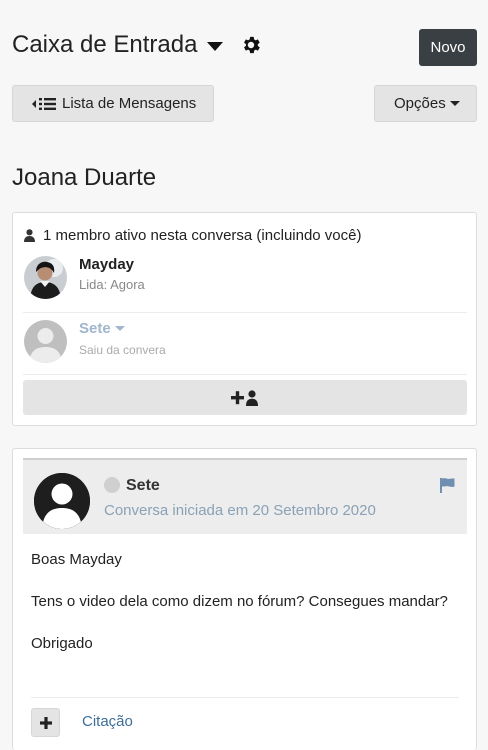 This screenshot has height=750, width=488. I want to click on user-icon, so click(29, 235).